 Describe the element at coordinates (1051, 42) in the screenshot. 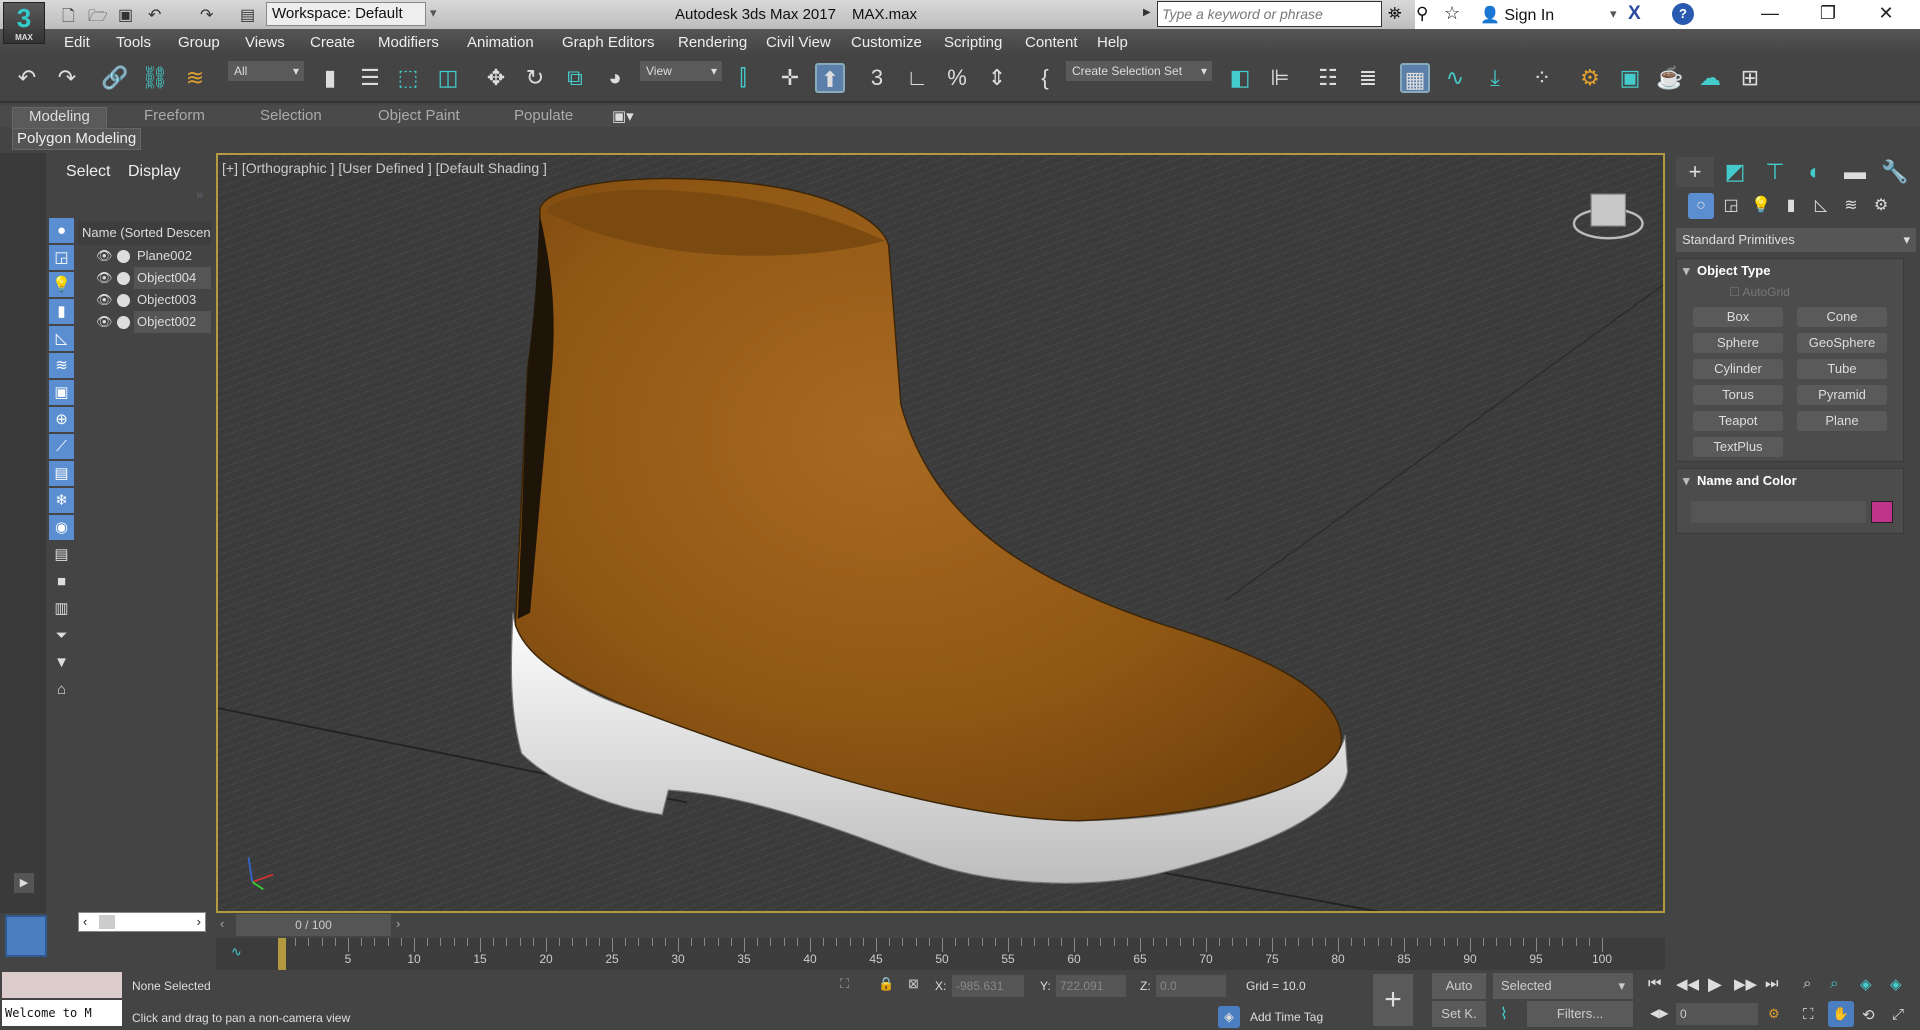

I see `menu-content: Content` at that location.